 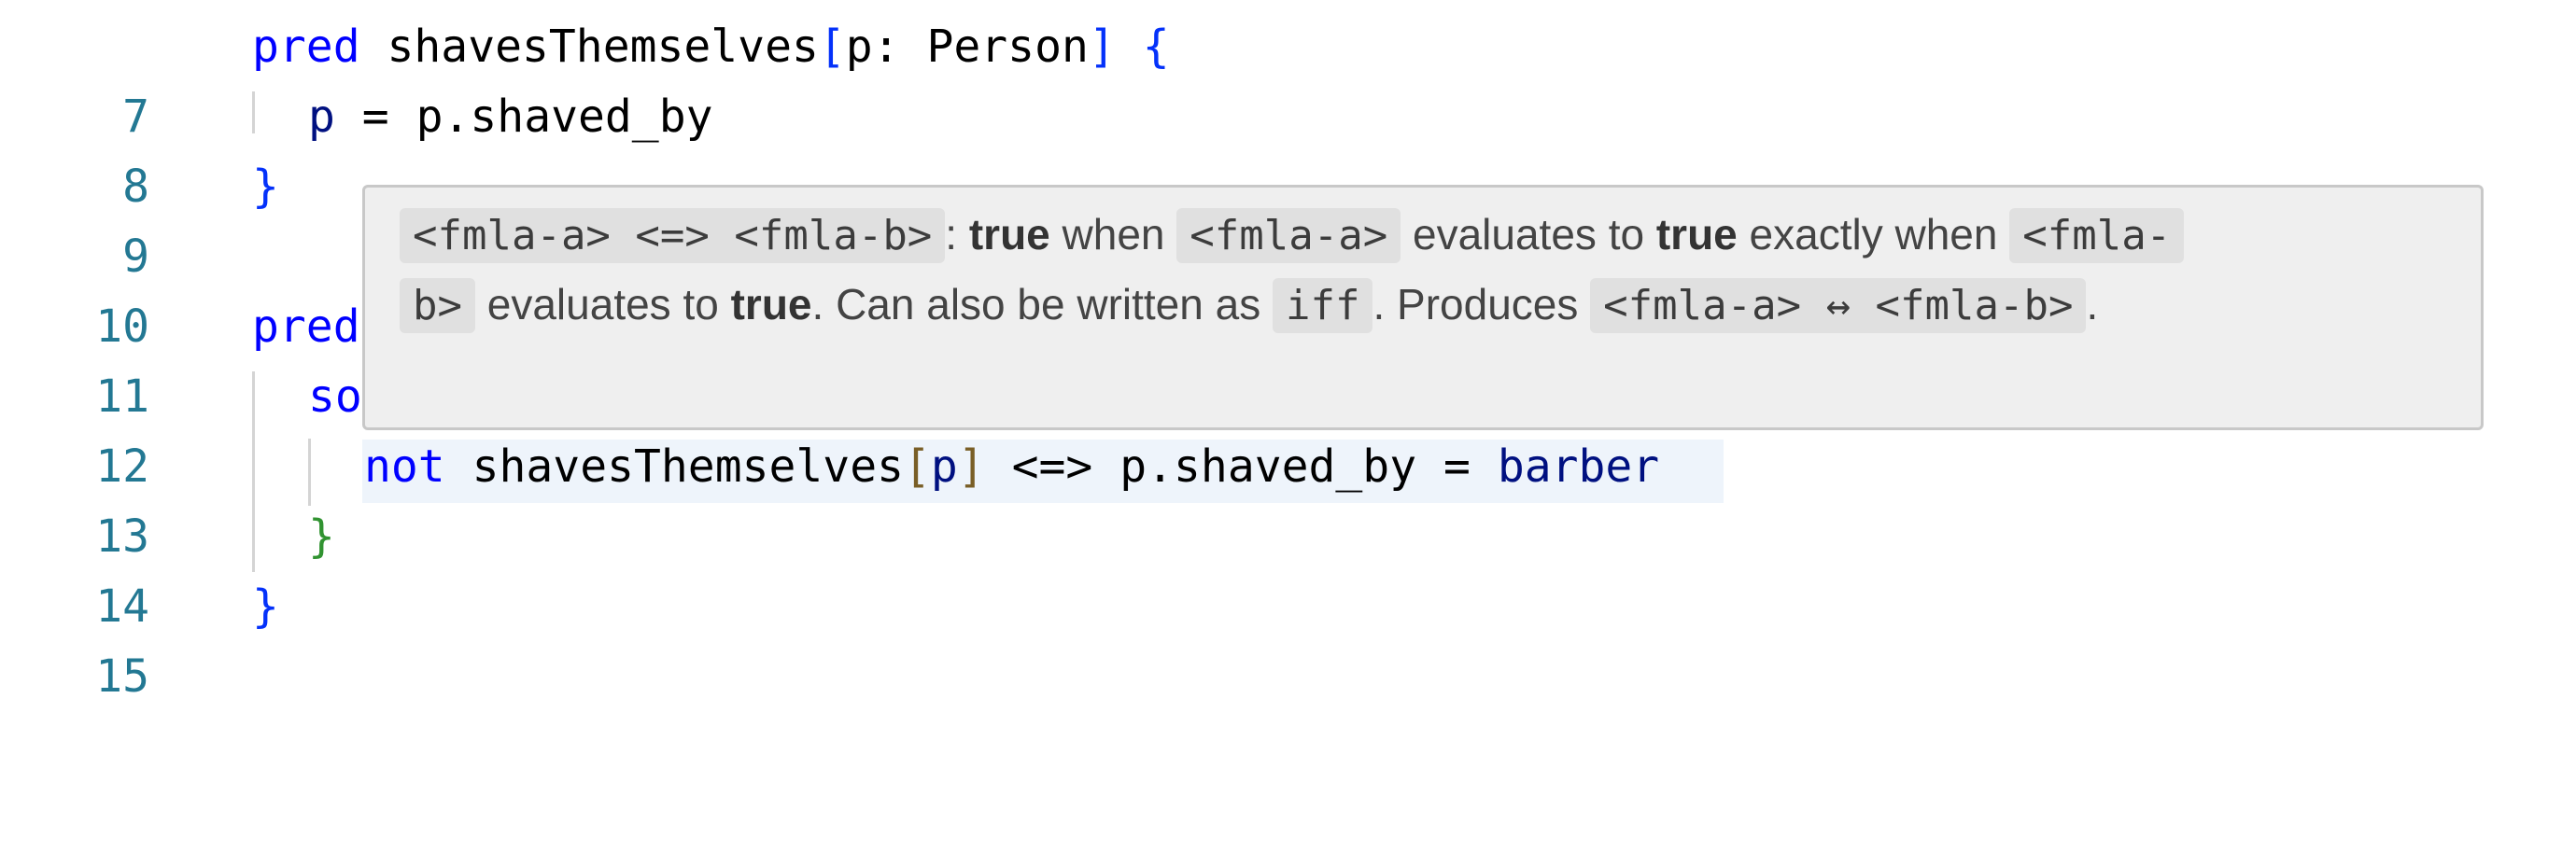 What do you see at coordinates (1113, 234) in the screenshot?
I see `tooltip-text: when` at bounding box center [1113, 234].